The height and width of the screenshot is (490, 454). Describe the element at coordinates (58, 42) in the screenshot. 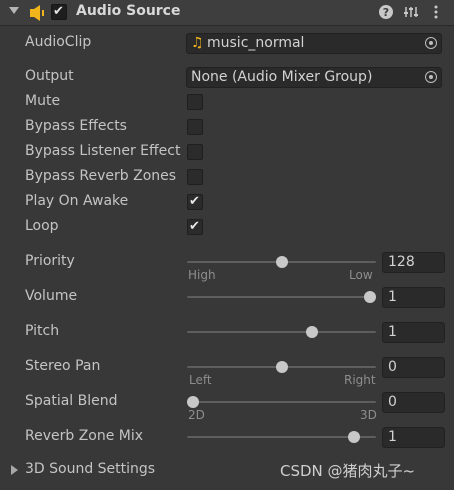

I see `audio-clip-label: AudioClip` at that location.